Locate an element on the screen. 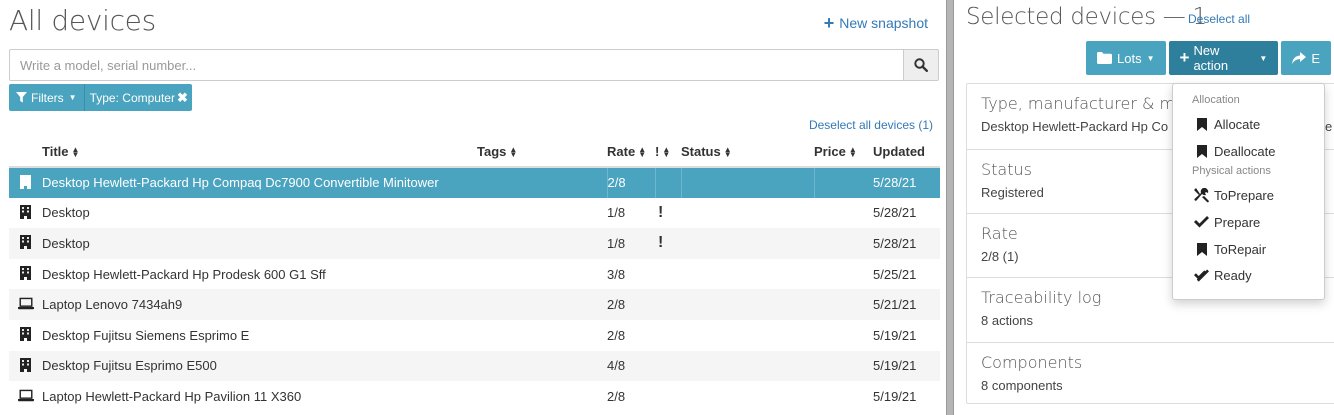  search-icon is located at coordinates (921, 65).